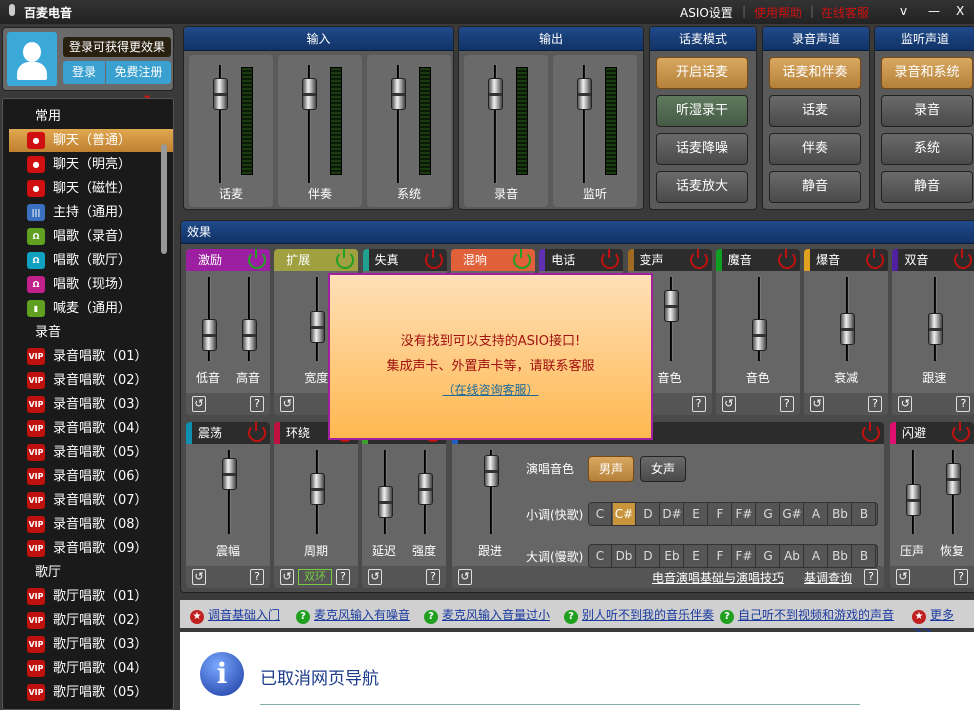 This screenshot has height=710, width=974. Describe the element at coordinates (91, 236) in the screenshot. I see `sidebar-item: Ω 唱歌（录音）` at that location.